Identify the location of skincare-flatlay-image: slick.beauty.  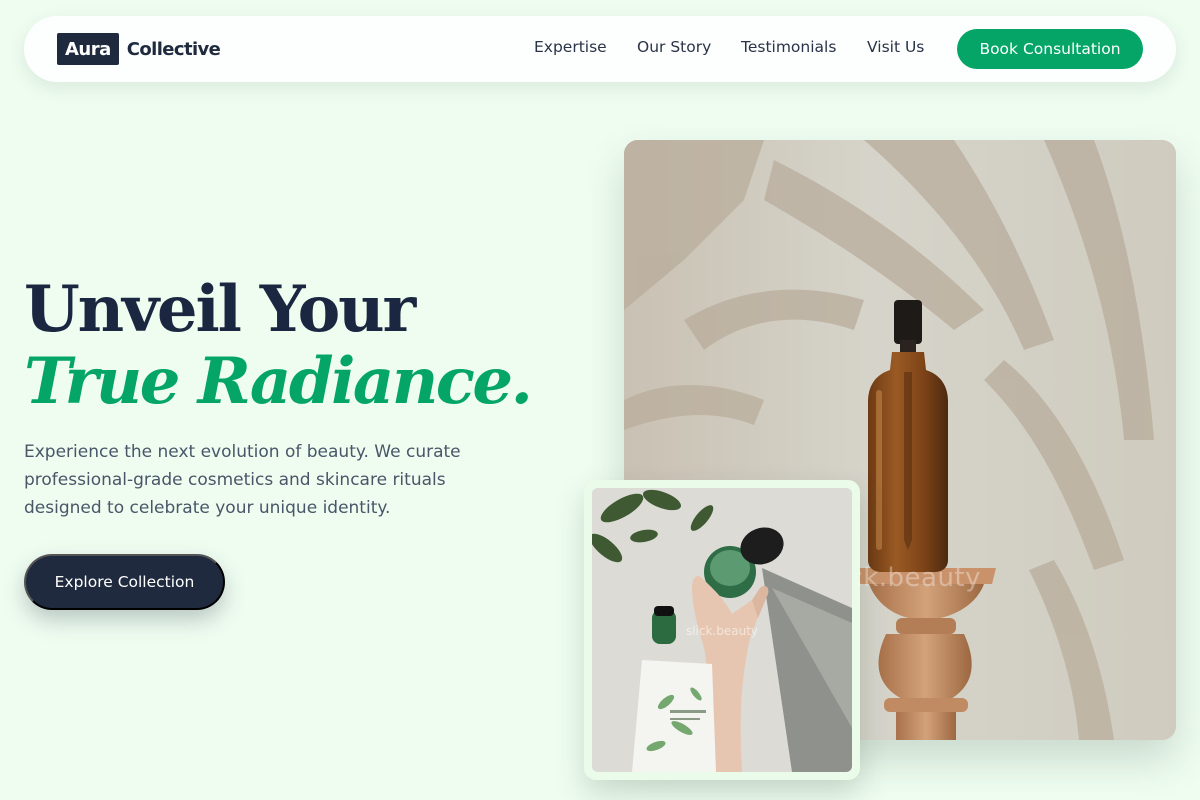
(722, 630).